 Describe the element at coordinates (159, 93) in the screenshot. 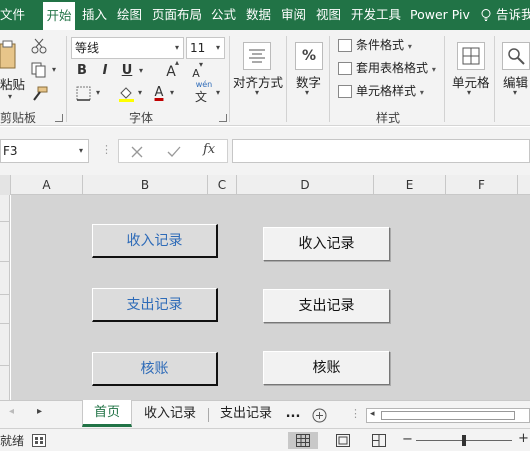

I see `font-color-button: A` at that location.